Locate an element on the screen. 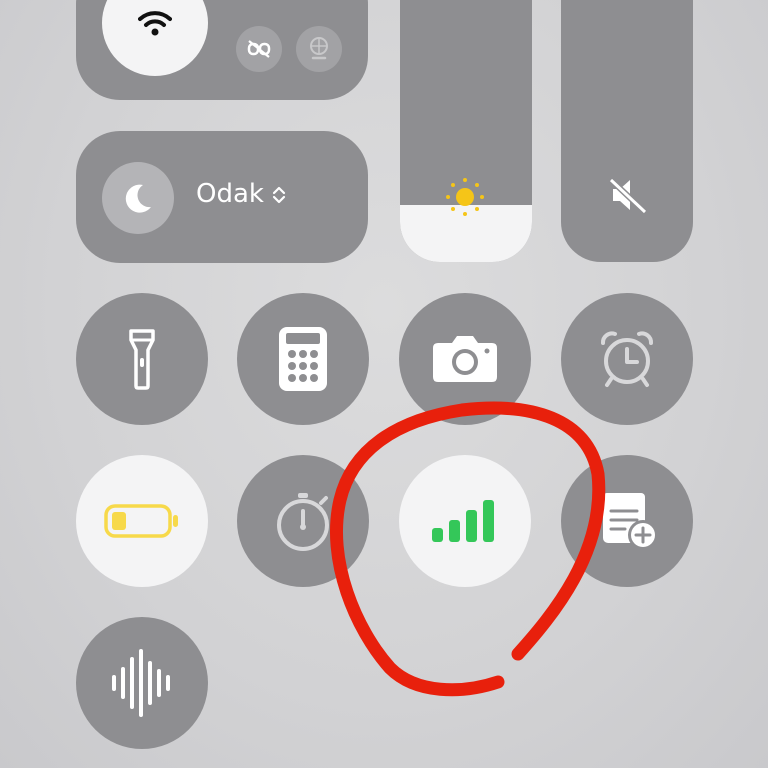 Image resolution: width=768 pixels, height=768 pixels. calculator-icon is located at coordinates (303, 359).